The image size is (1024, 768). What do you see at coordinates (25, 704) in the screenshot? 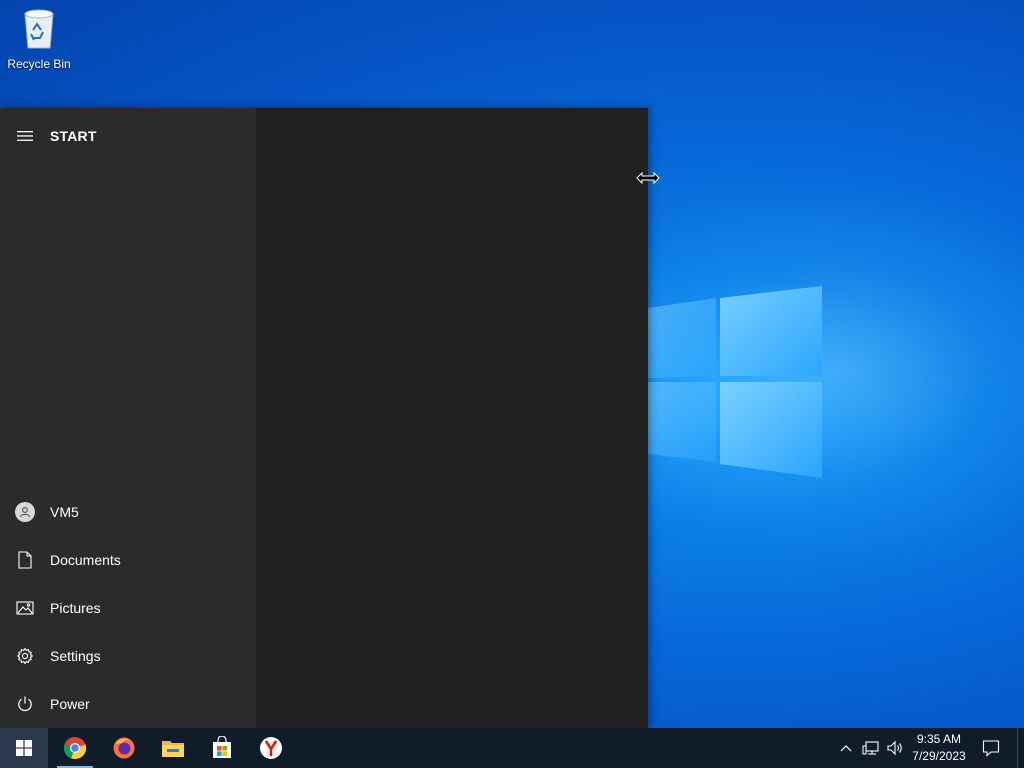
I see `power-icon` at bounding box center [25, 704].